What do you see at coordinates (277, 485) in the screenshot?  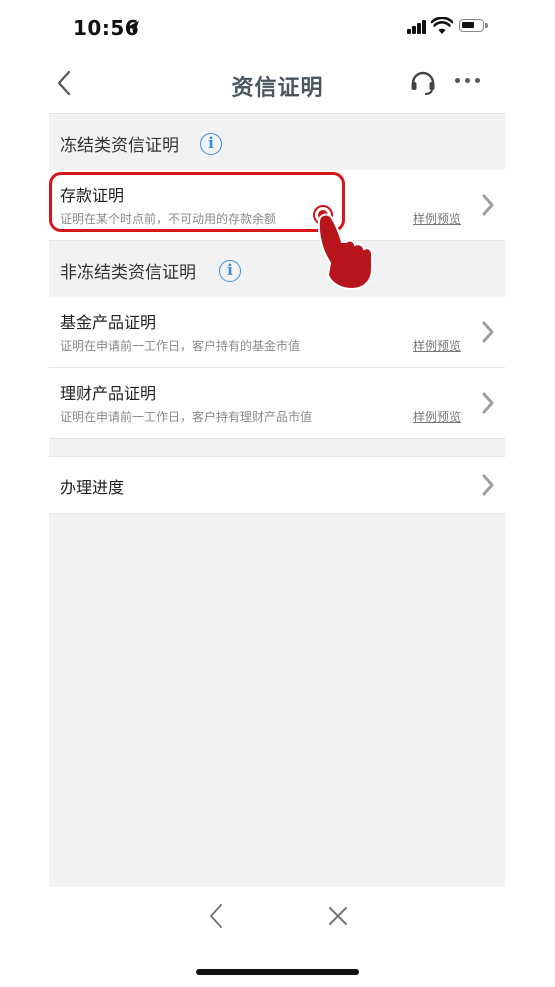 I see `list-item-progress: 办理进度` at bounding box center [277, 485].